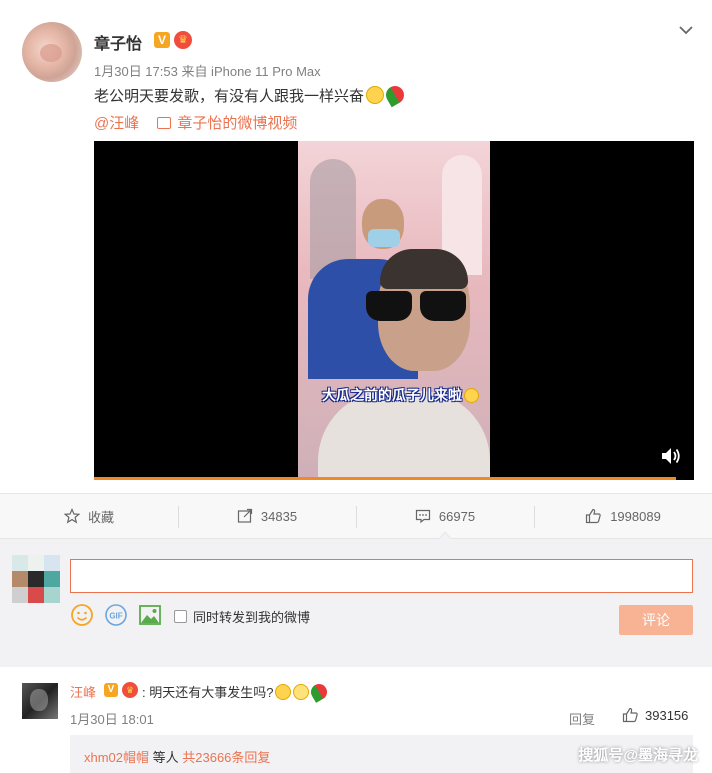 Image resolution: width=712 pixels, height=773 pixels. I want to click on commenter-name: 汪峰, so click(83, 691).